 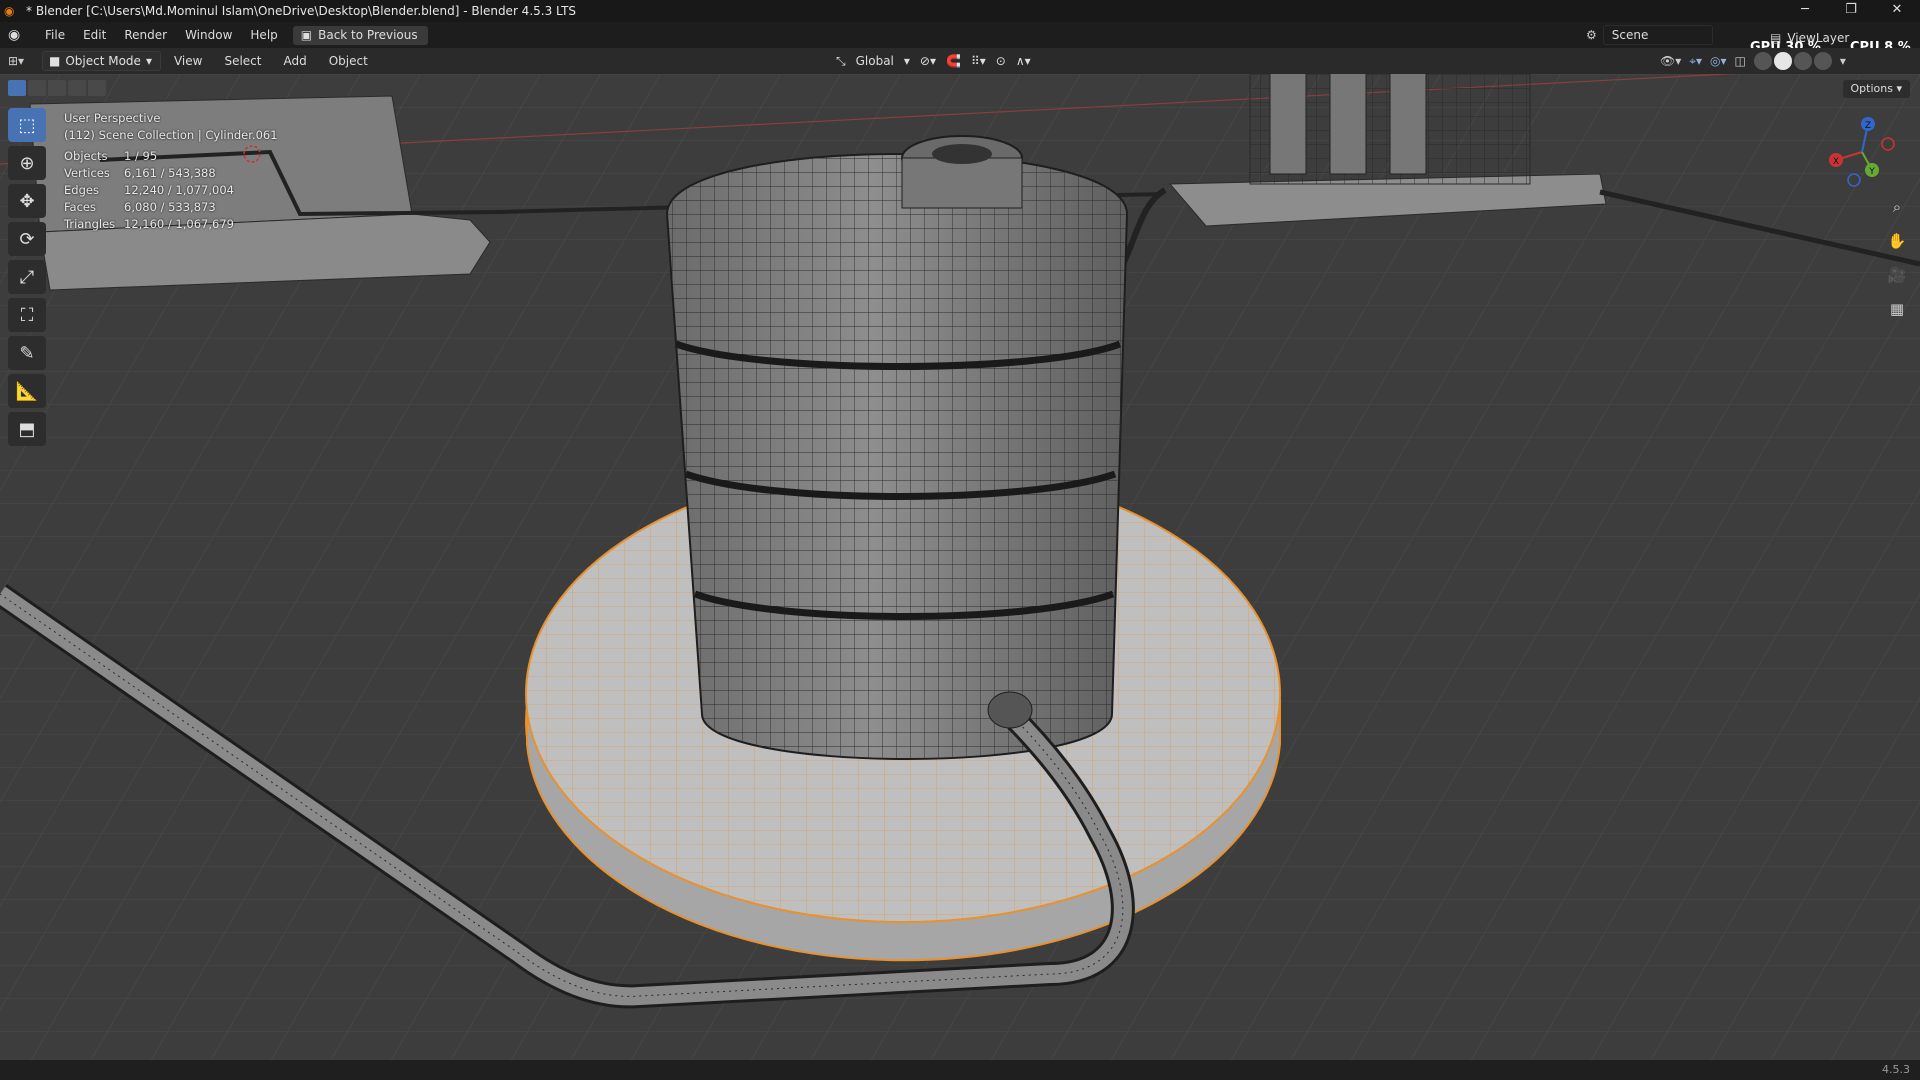 I want to click on tool-shelf: ⬚ ⊕ ✥ ⟳ ⤢ ⛶ ✎ 📐 ⬒, so click(x=28, y=277).